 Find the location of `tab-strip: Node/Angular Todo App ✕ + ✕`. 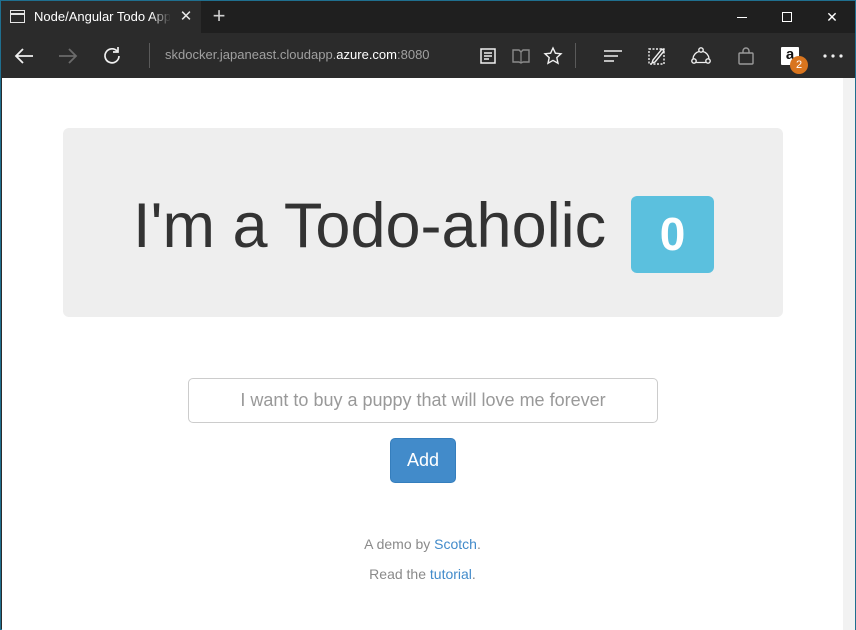

tab-strip: Node/Angular Todo App ✕ + ✕ is located at coordinates (428, 17).